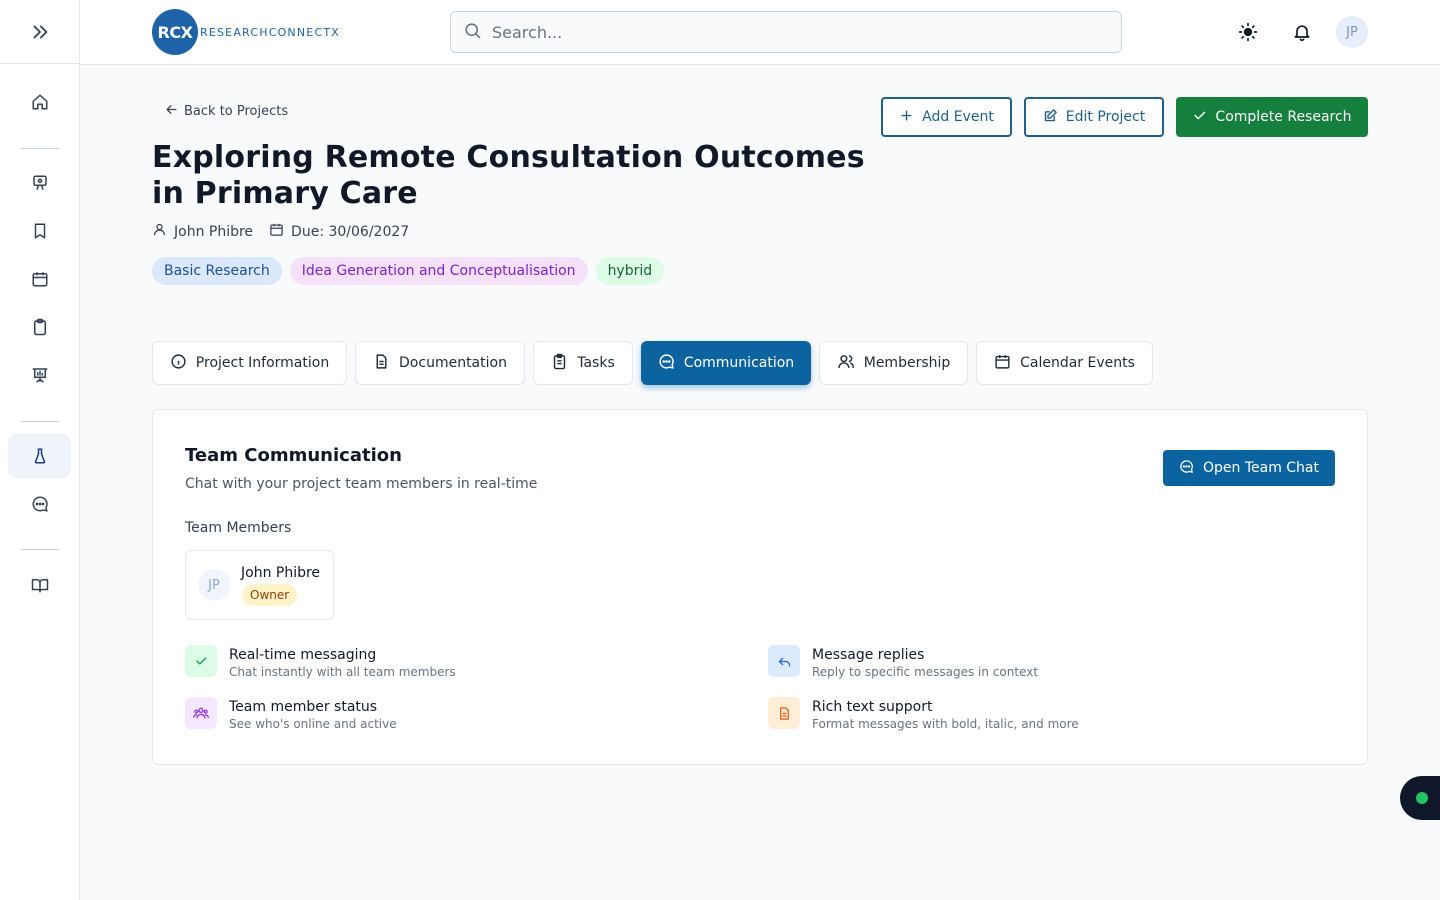 The height and width of the screenshot is (900, 1440). Describe the element at coordinates (281, 573) in the screenshot. I see `member-name: John Phibre` at that location.